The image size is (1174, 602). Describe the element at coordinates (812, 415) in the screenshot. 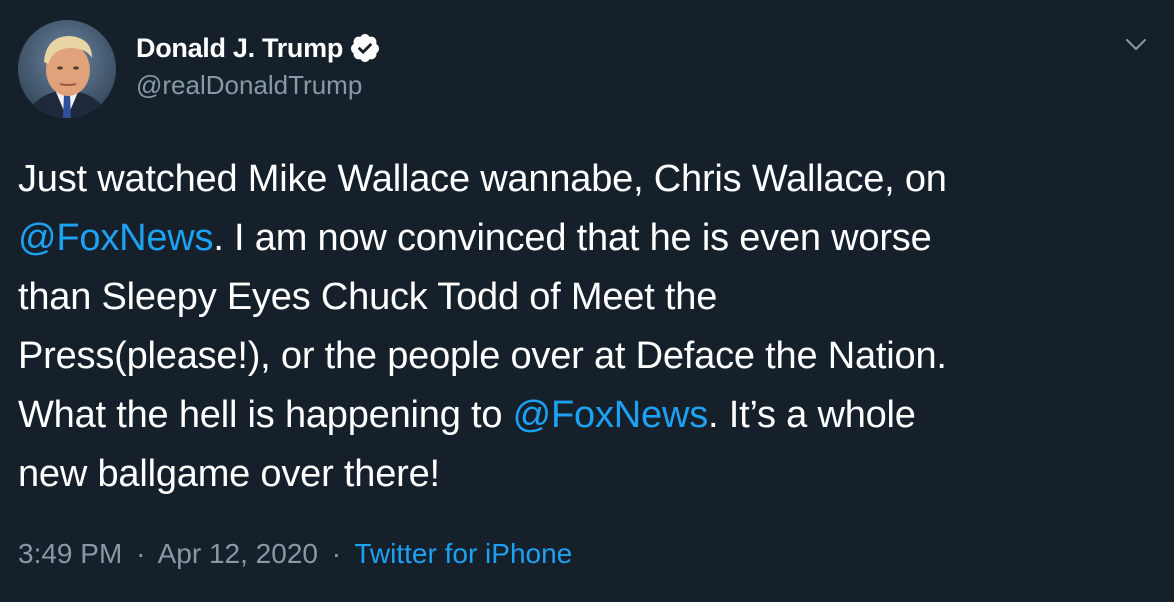

I see `tweet-text-segment: . It’s a whole` at that location.